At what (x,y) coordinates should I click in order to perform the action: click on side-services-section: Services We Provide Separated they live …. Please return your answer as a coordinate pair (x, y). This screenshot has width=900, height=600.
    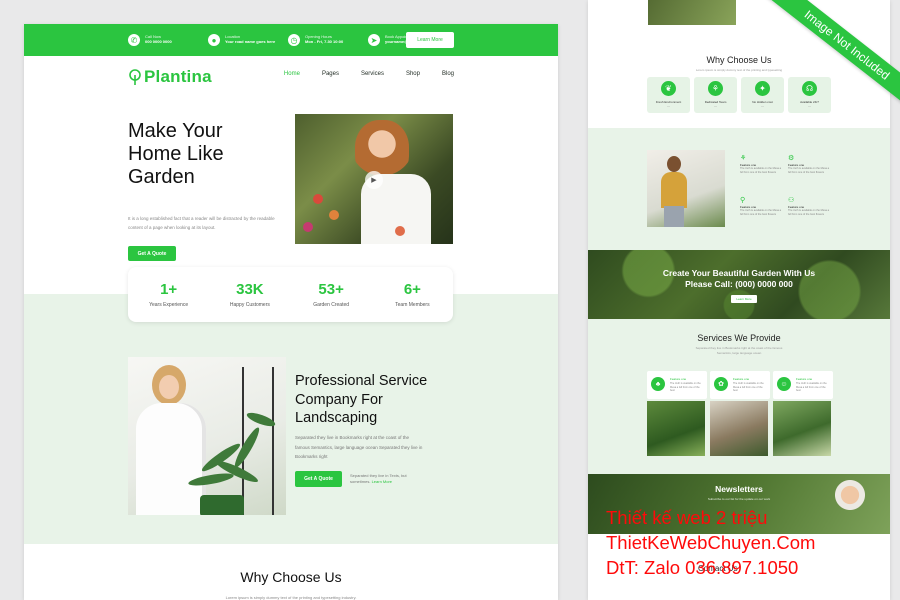
    Looking at the image, I should click on (739, 396).